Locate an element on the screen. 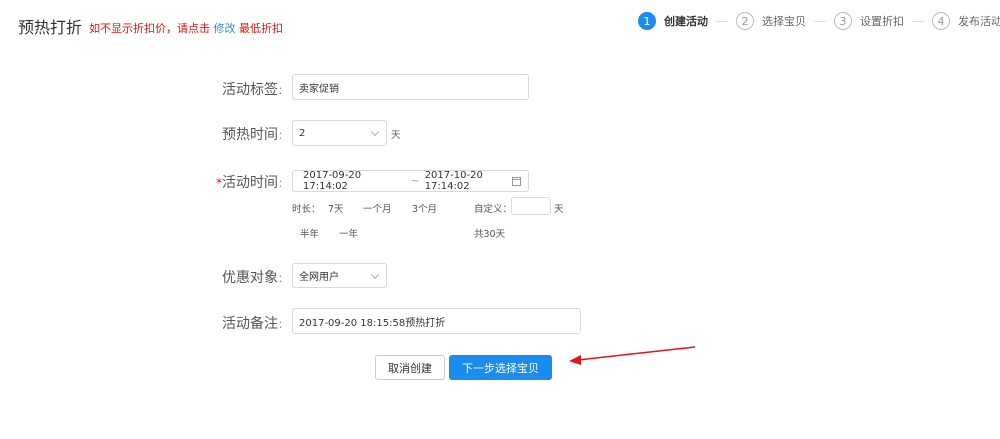 This screenshot has height=439, width=1000. step-create: 1 创建活动 is located at coordinates (687, 21).